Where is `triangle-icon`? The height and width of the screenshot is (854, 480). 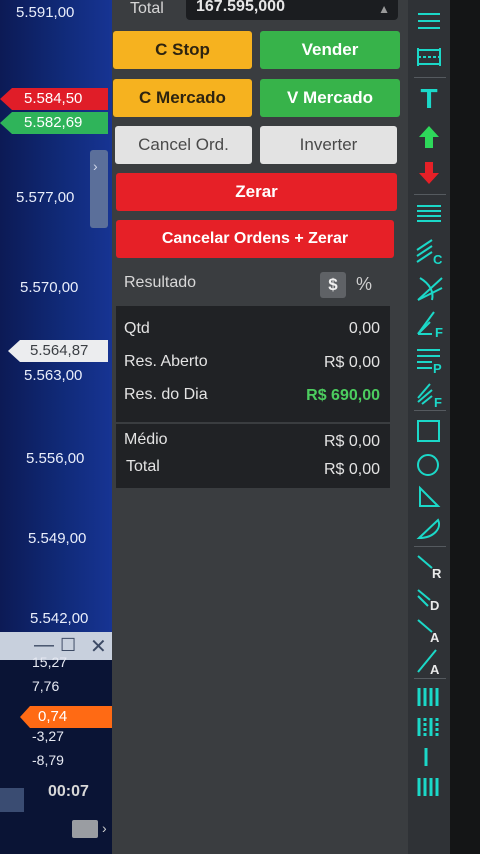
triangle-icon is located at coordinates (429, 497).